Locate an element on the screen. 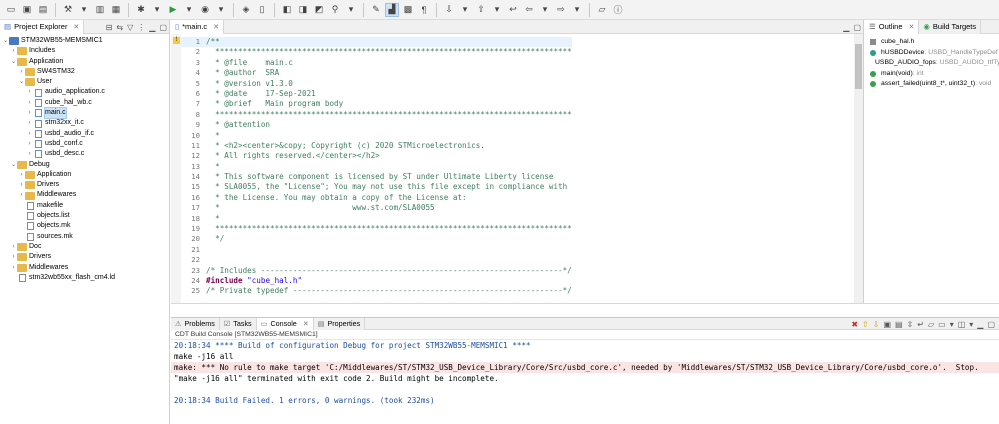  tab-main-c: ▯ *main.c ✕ is located at coordinates (198, 26).